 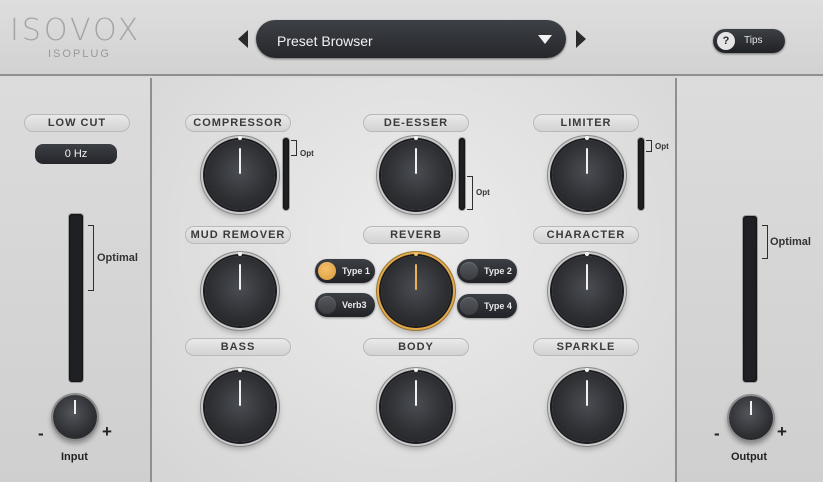 What do you see at coordinates (117, 258) in the screenshot?
I see `input-optimal-label: Optimal` at bounding box center [117, 258].